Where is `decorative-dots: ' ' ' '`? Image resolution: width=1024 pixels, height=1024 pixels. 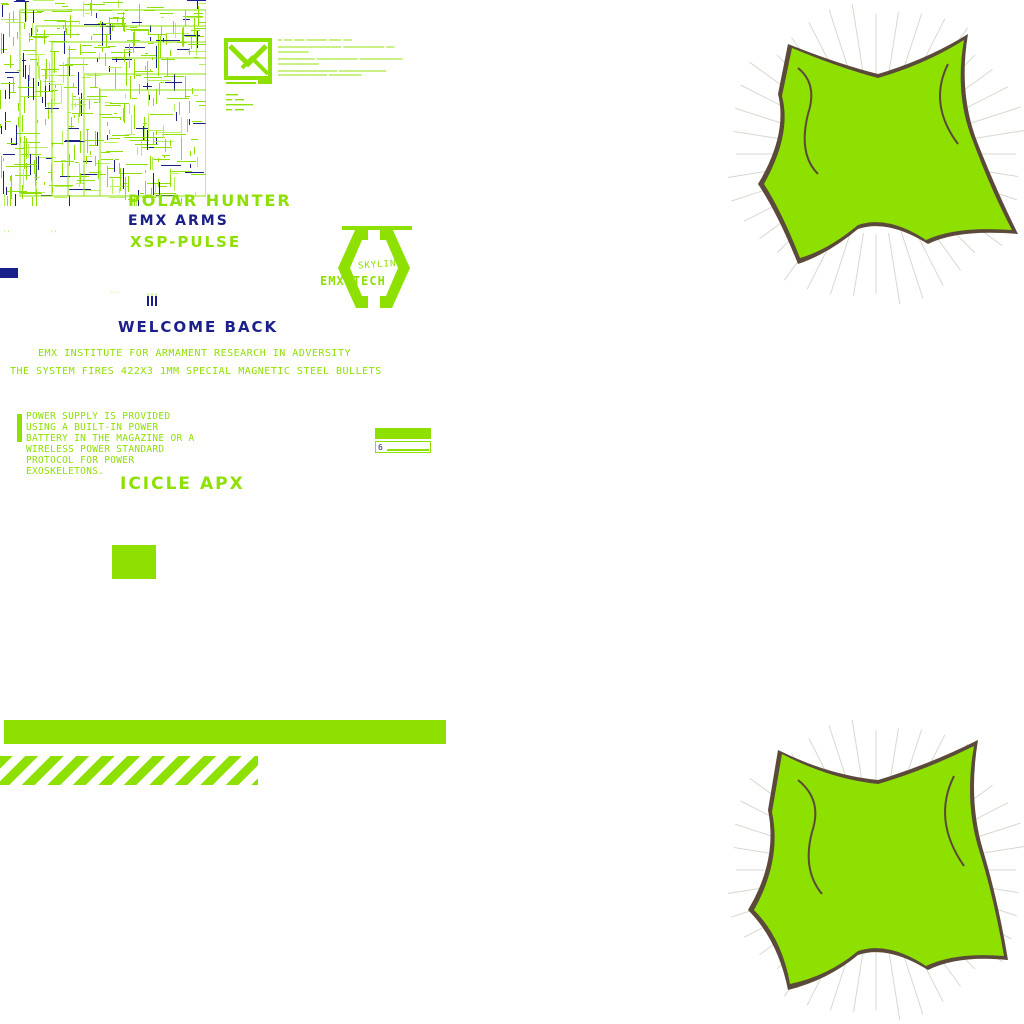
decorative-dots: ' ' ' ' is located at coordinates (30, 233).